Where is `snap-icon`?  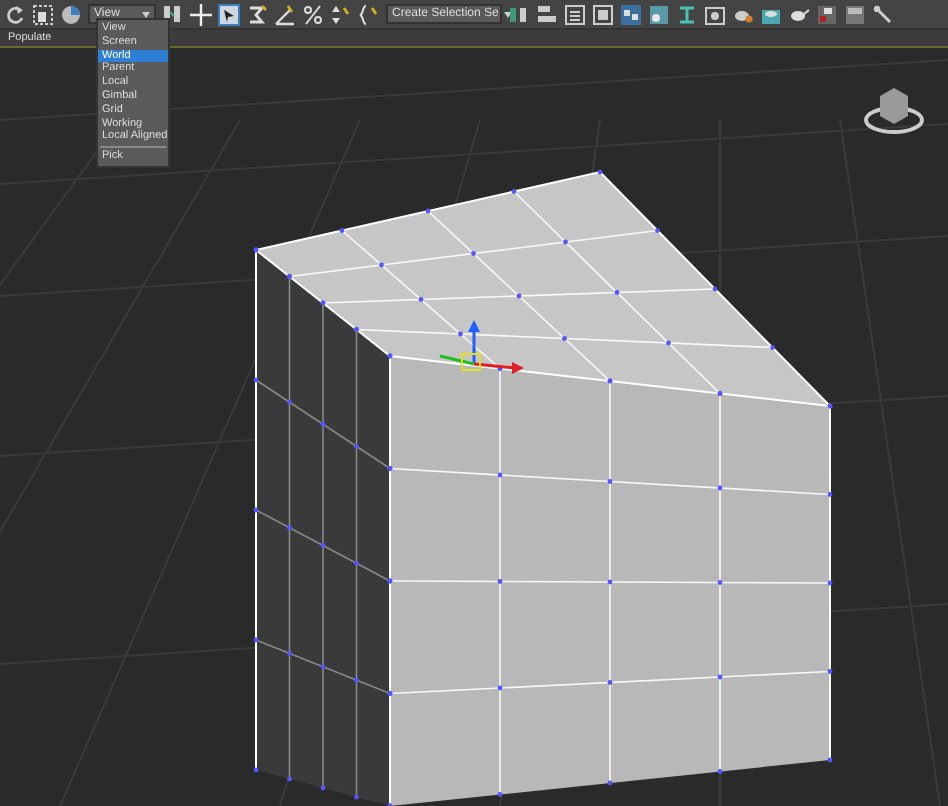
snap-icon is located at coordinates (257, 14).